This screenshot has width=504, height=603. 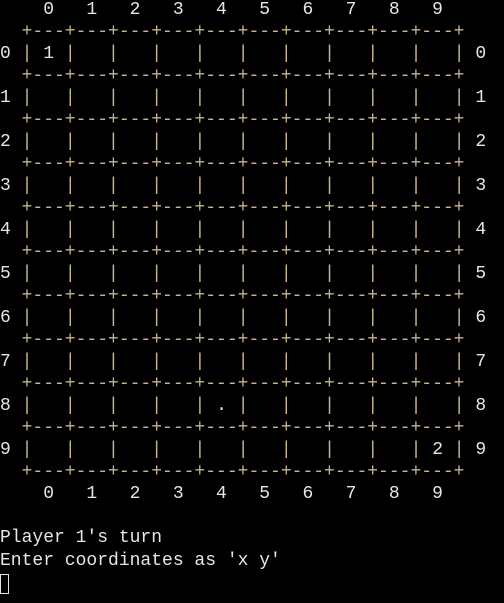 I want to click on board-cell: ., so click(x=221, y=406).